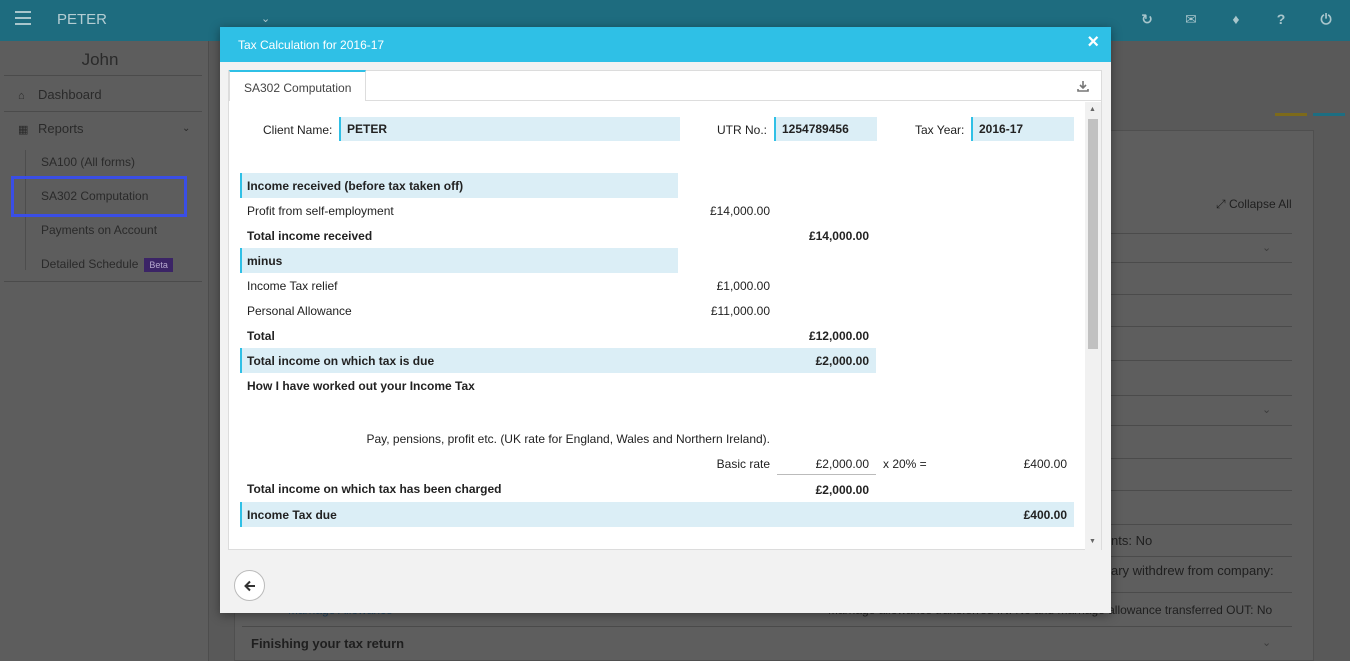 The width and height of the screenshot is (1350, 661). Describe the element at coordinates (743, 464) in the screenshot. I see `basic-rate-label: Basic rate` at that location.